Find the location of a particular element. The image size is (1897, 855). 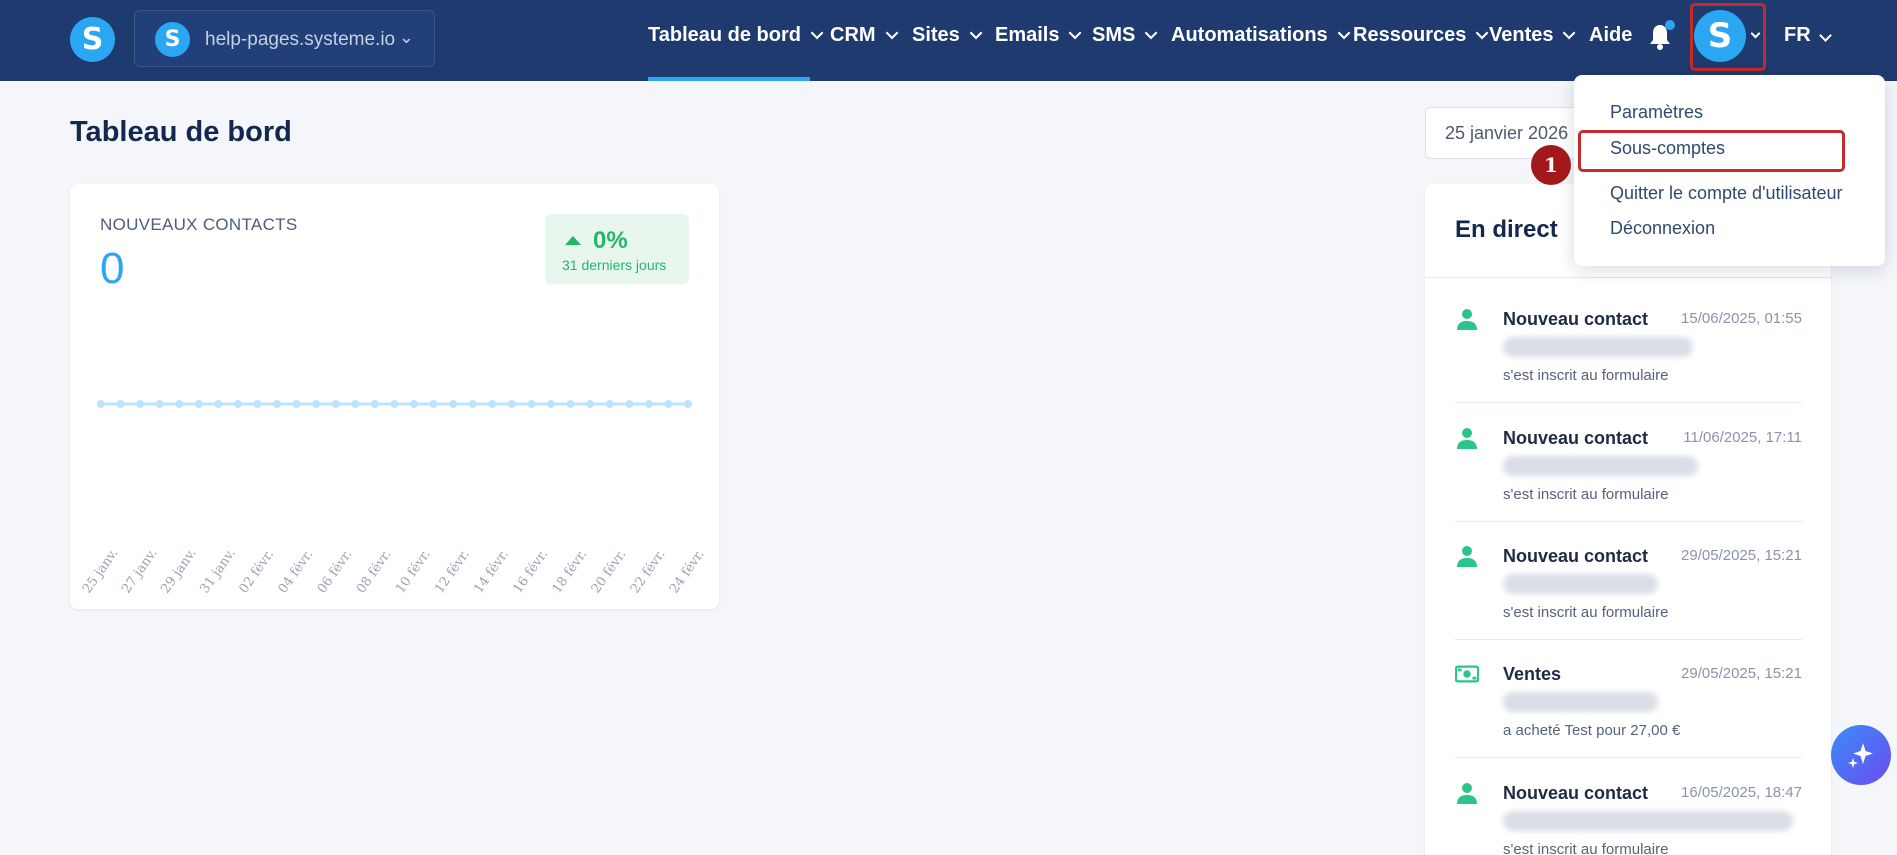

site-selector: S help-pages.systeme.io ⌄ is located at coordinates (284, 38).